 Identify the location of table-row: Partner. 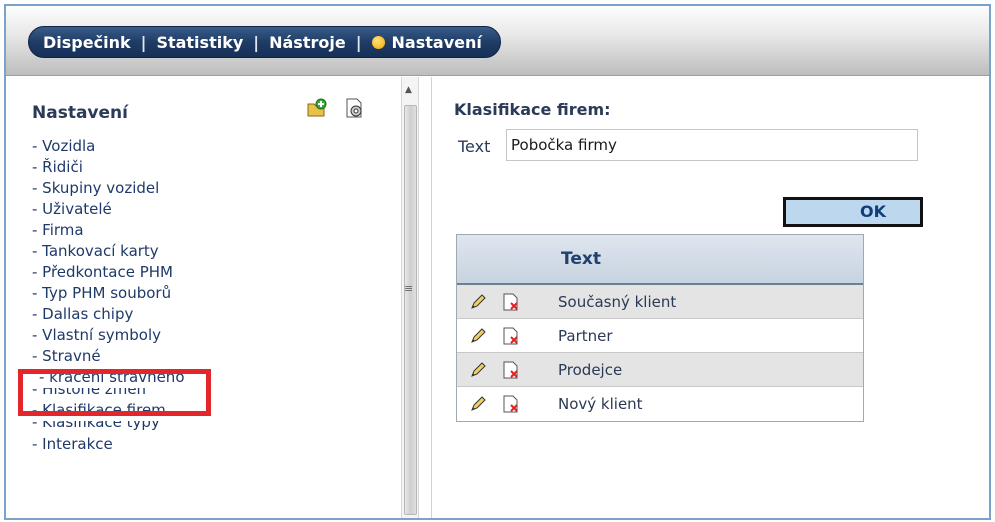
(660, 336).